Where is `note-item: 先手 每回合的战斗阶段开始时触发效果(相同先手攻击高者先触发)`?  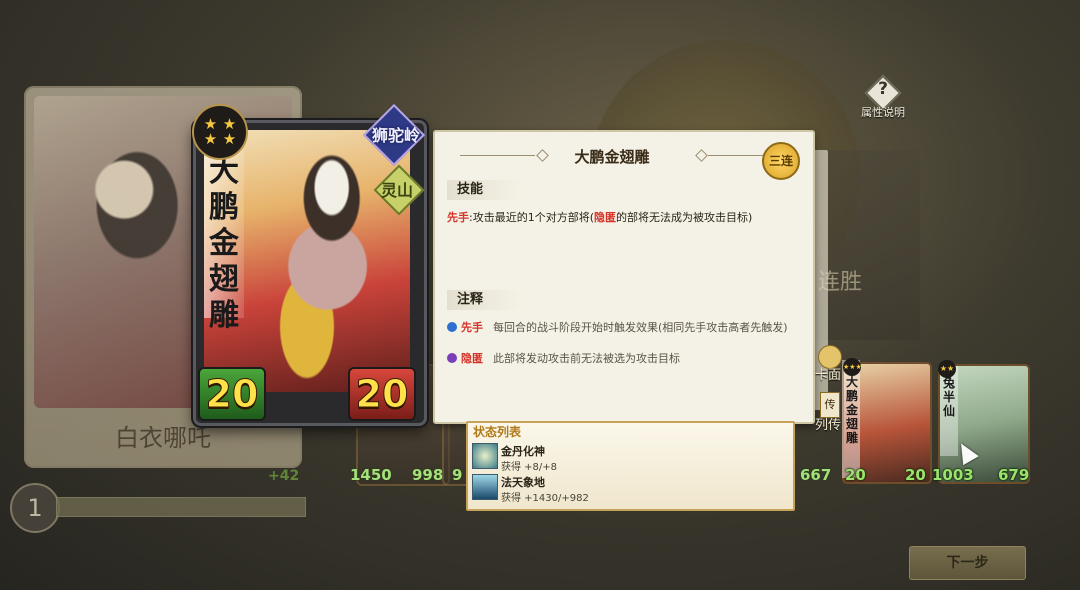
note-item: 先手 每回合的战斗阶段开始时触发效果(相同先手攻击高者先触发) is located at coordinates (622, 327).